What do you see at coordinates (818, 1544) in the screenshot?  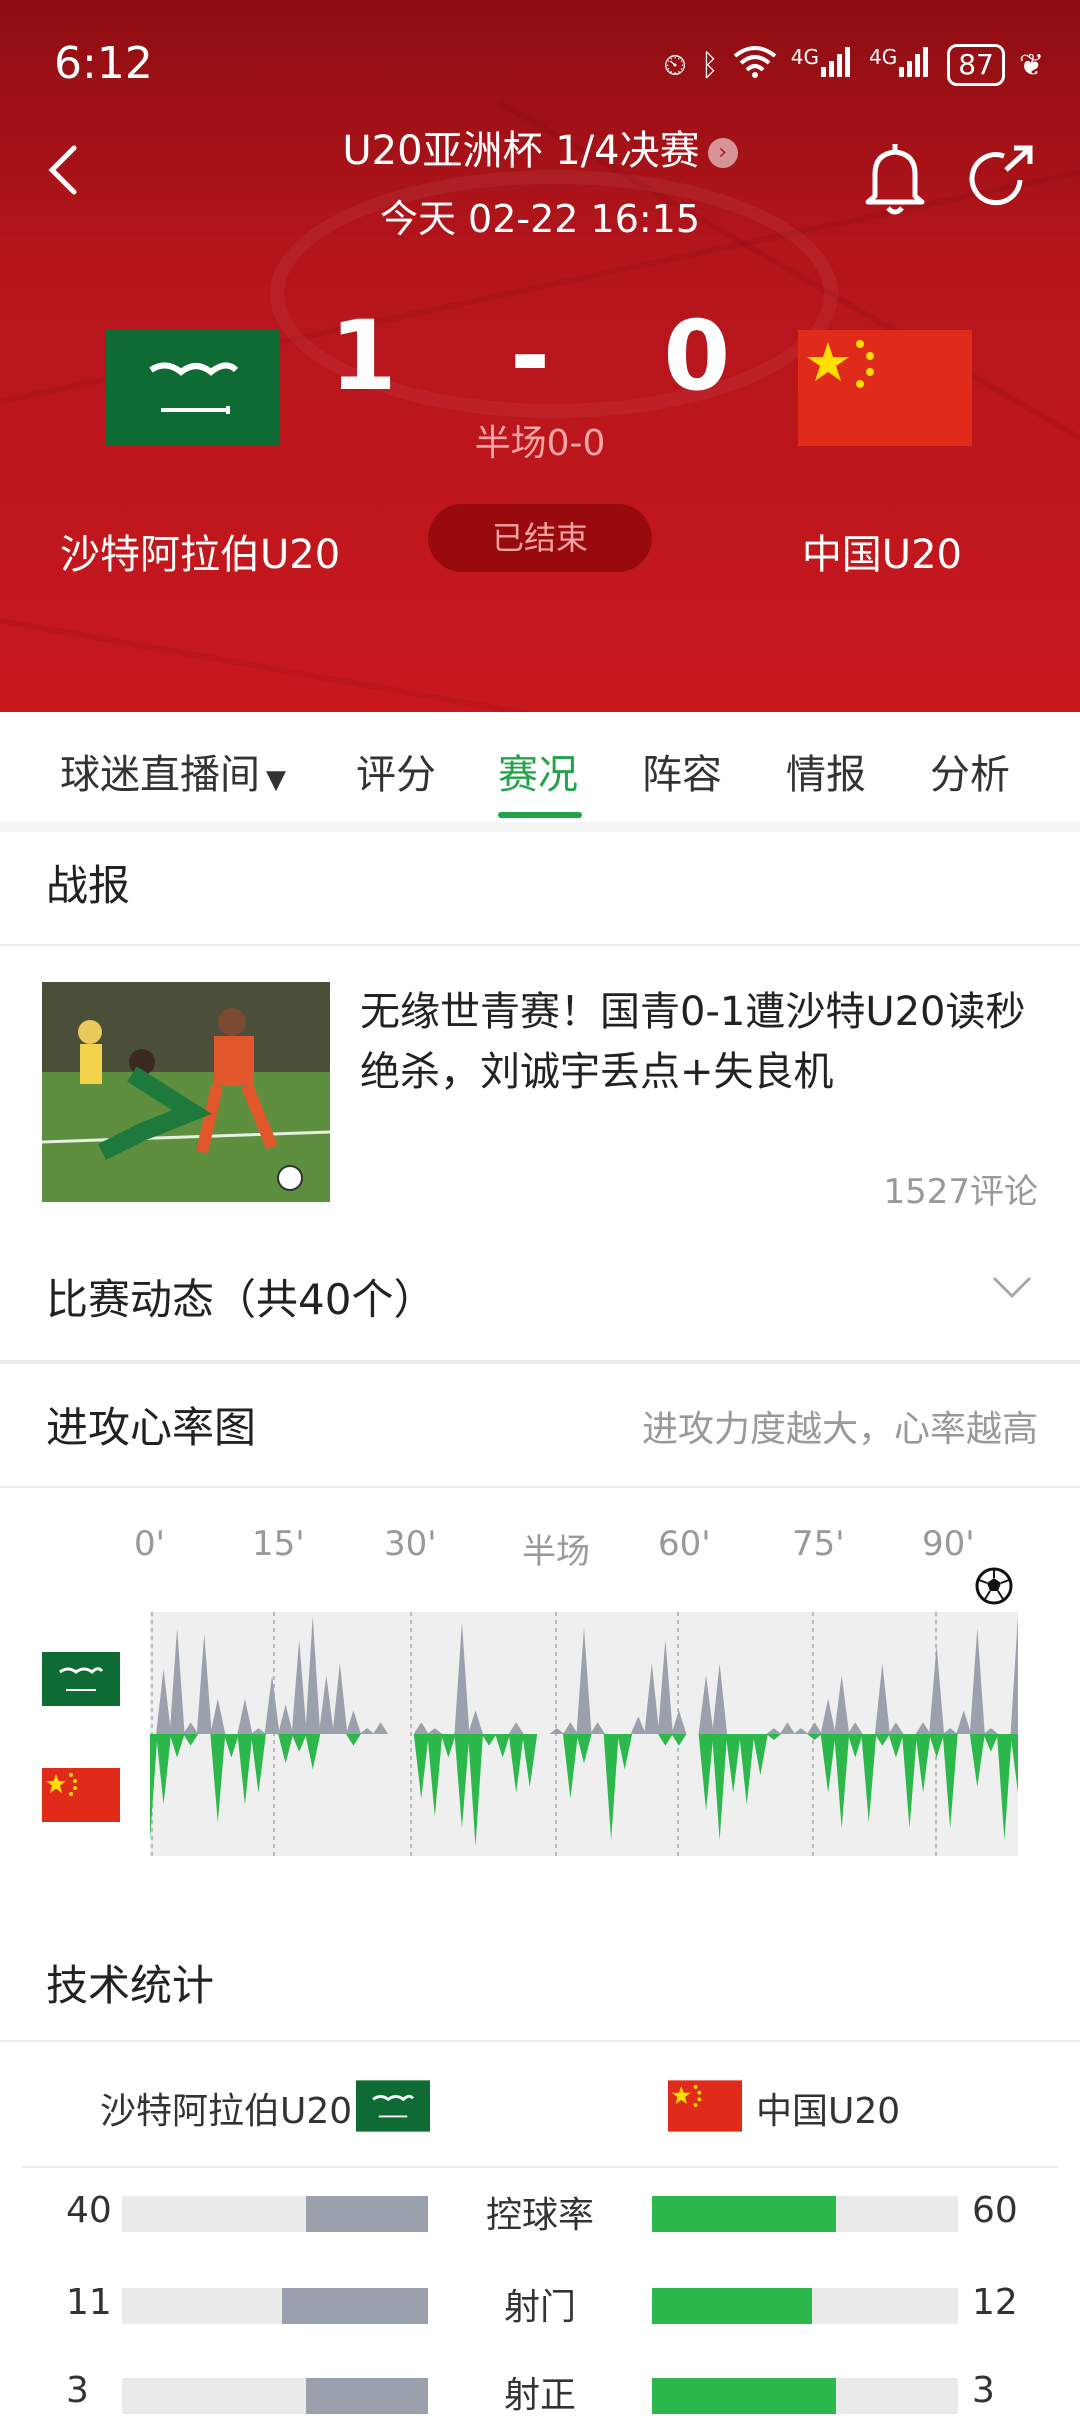 I see `time-label-75: 75'` at bounding box center [818, 1544].